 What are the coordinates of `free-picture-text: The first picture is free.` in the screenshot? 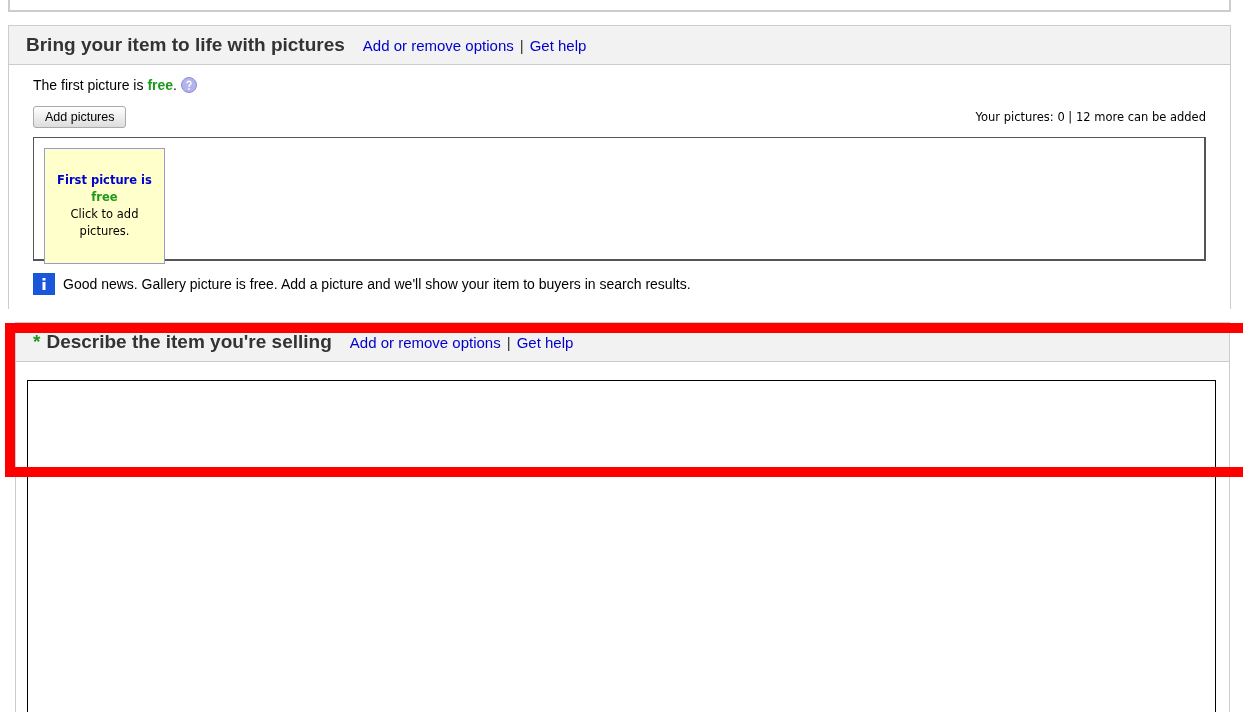 It's located at (105, 85).